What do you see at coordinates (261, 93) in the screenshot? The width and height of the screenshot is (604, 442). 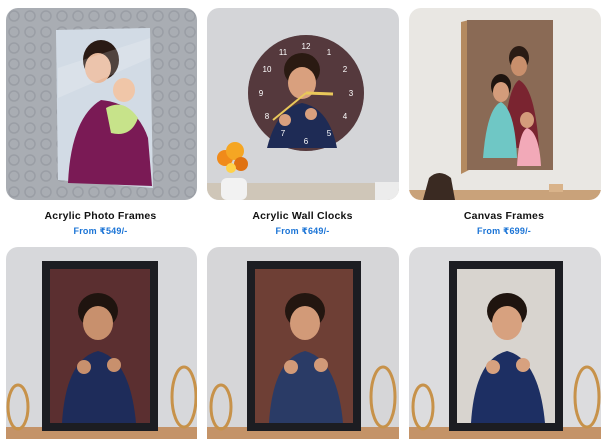 I see `clock-number: 9` at bounding box center [261, 93].